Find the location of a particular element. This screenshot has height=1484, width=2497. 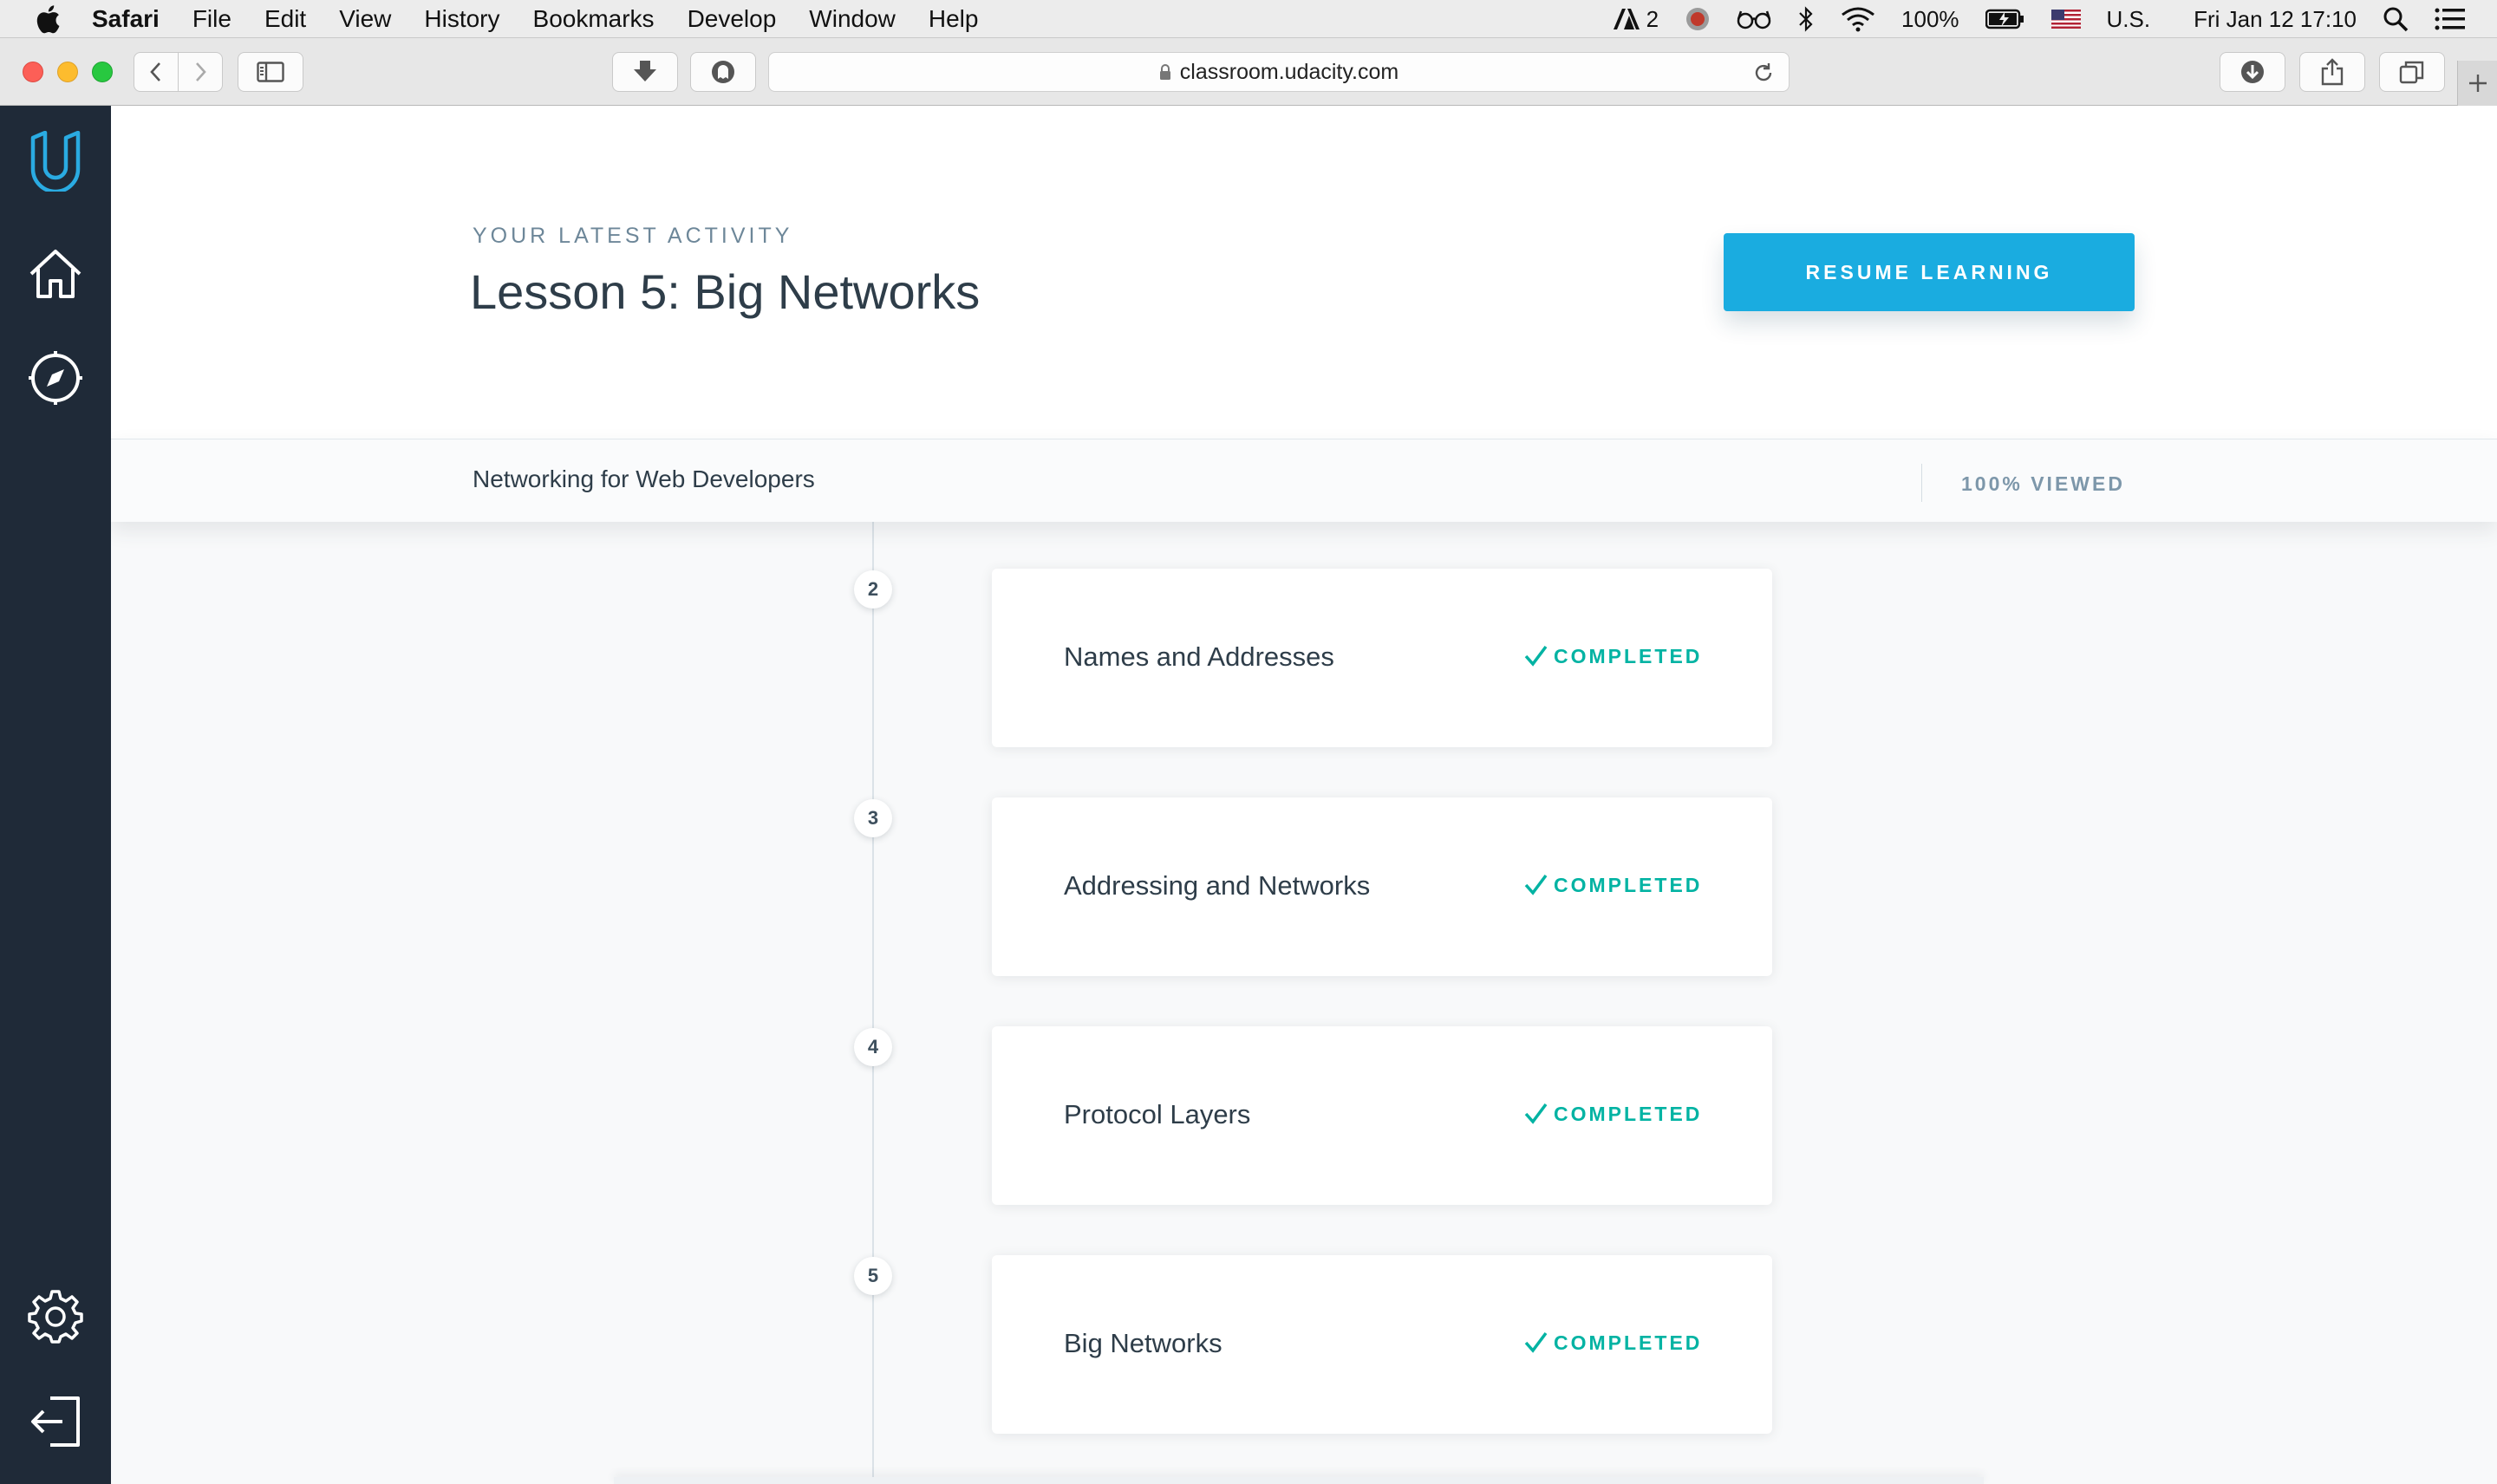

plus-icon is located at coordinates (2477, 83).